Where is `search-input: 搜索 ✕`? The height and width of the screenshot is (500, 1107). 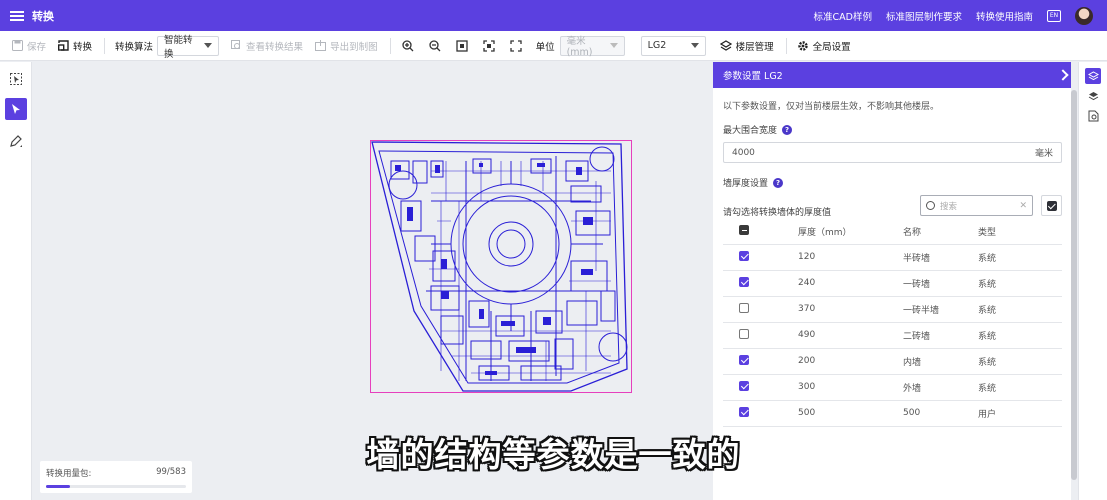 search-input: 搜索 ✕ is located at coordinates (976, 205).